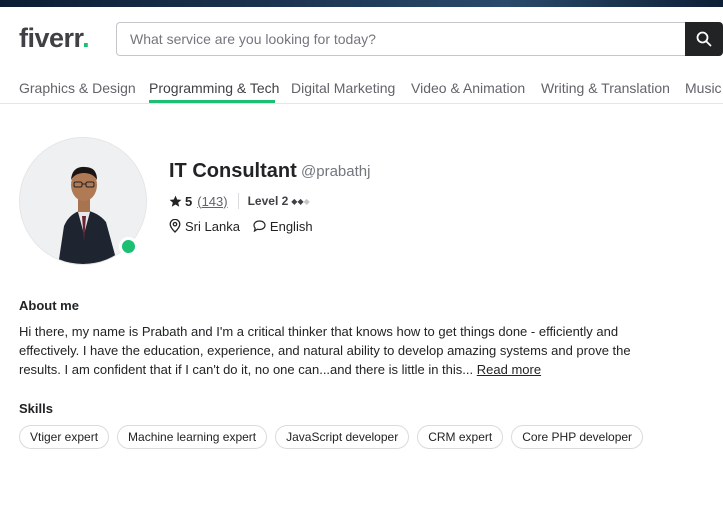  Describe the element at coordinates (336, 171) in the screenshot. I see `profile-handle: @prabathj` at that location.